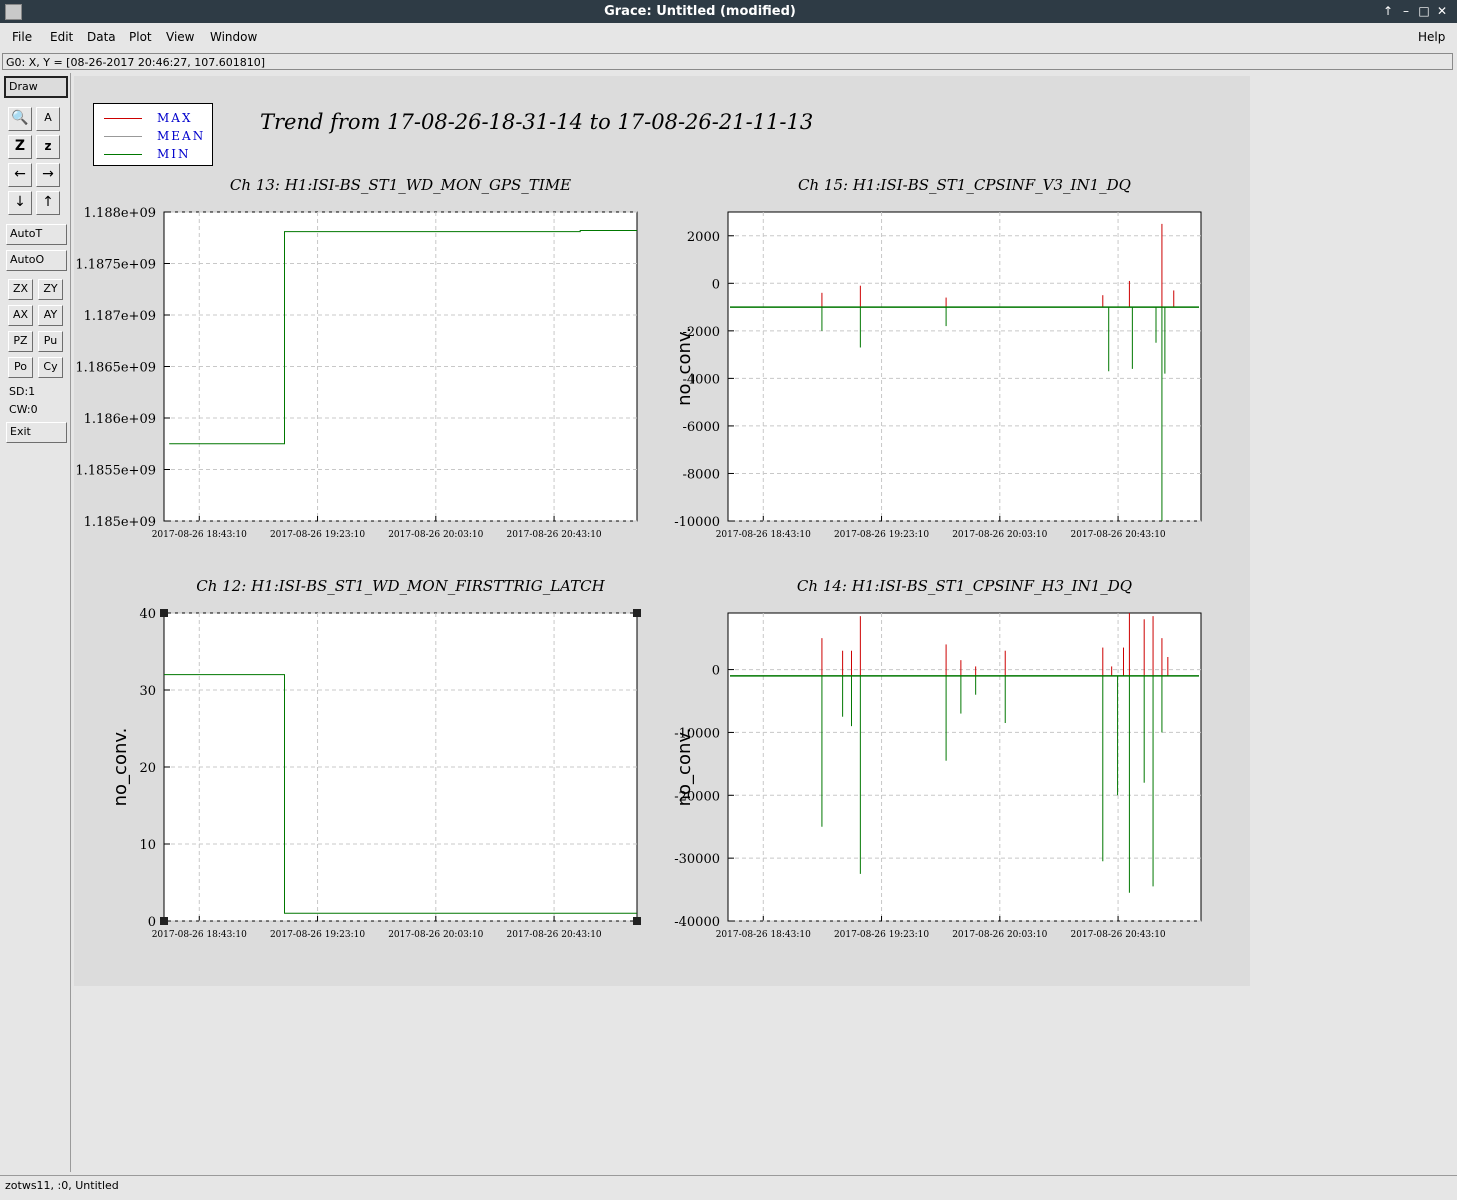  Describe the element at coordinates (115, 368) in the screenshot. I see `y-tick-label: 1.1865e+09` at that location.